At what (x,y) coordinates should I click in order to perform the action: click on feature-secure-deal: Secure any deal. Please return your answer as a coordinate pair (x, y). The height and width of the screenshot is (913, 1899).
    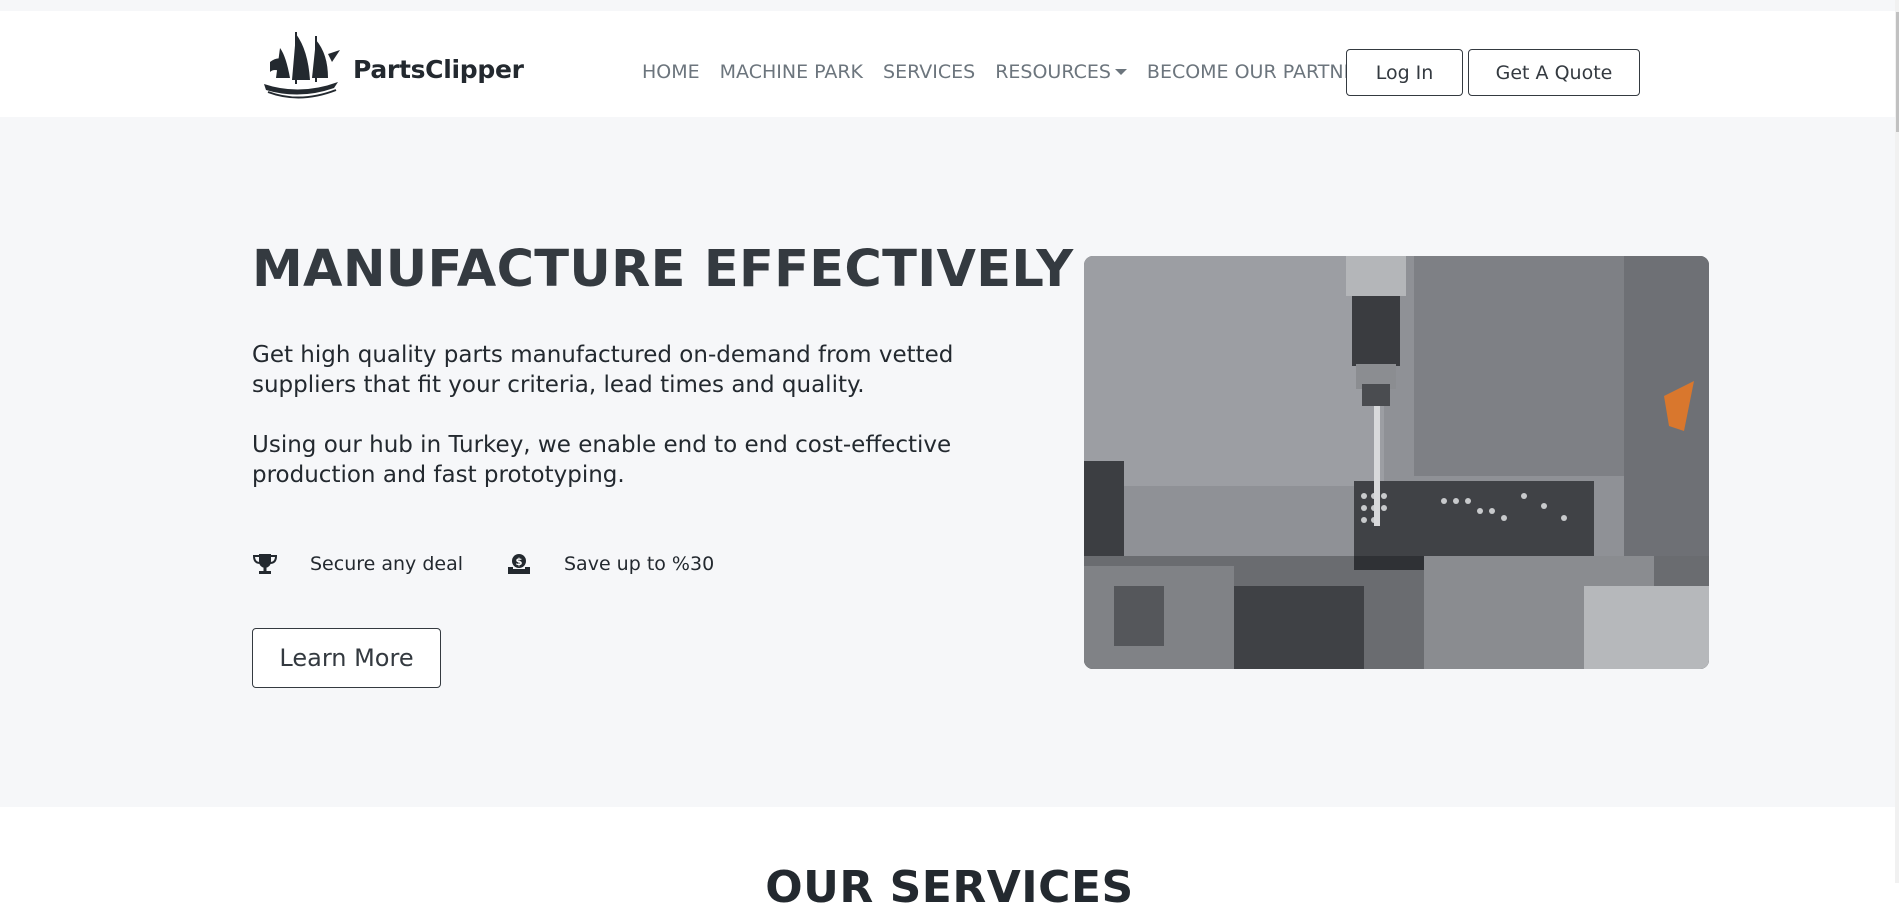
    Looking at the image, I should click on (357, 564).